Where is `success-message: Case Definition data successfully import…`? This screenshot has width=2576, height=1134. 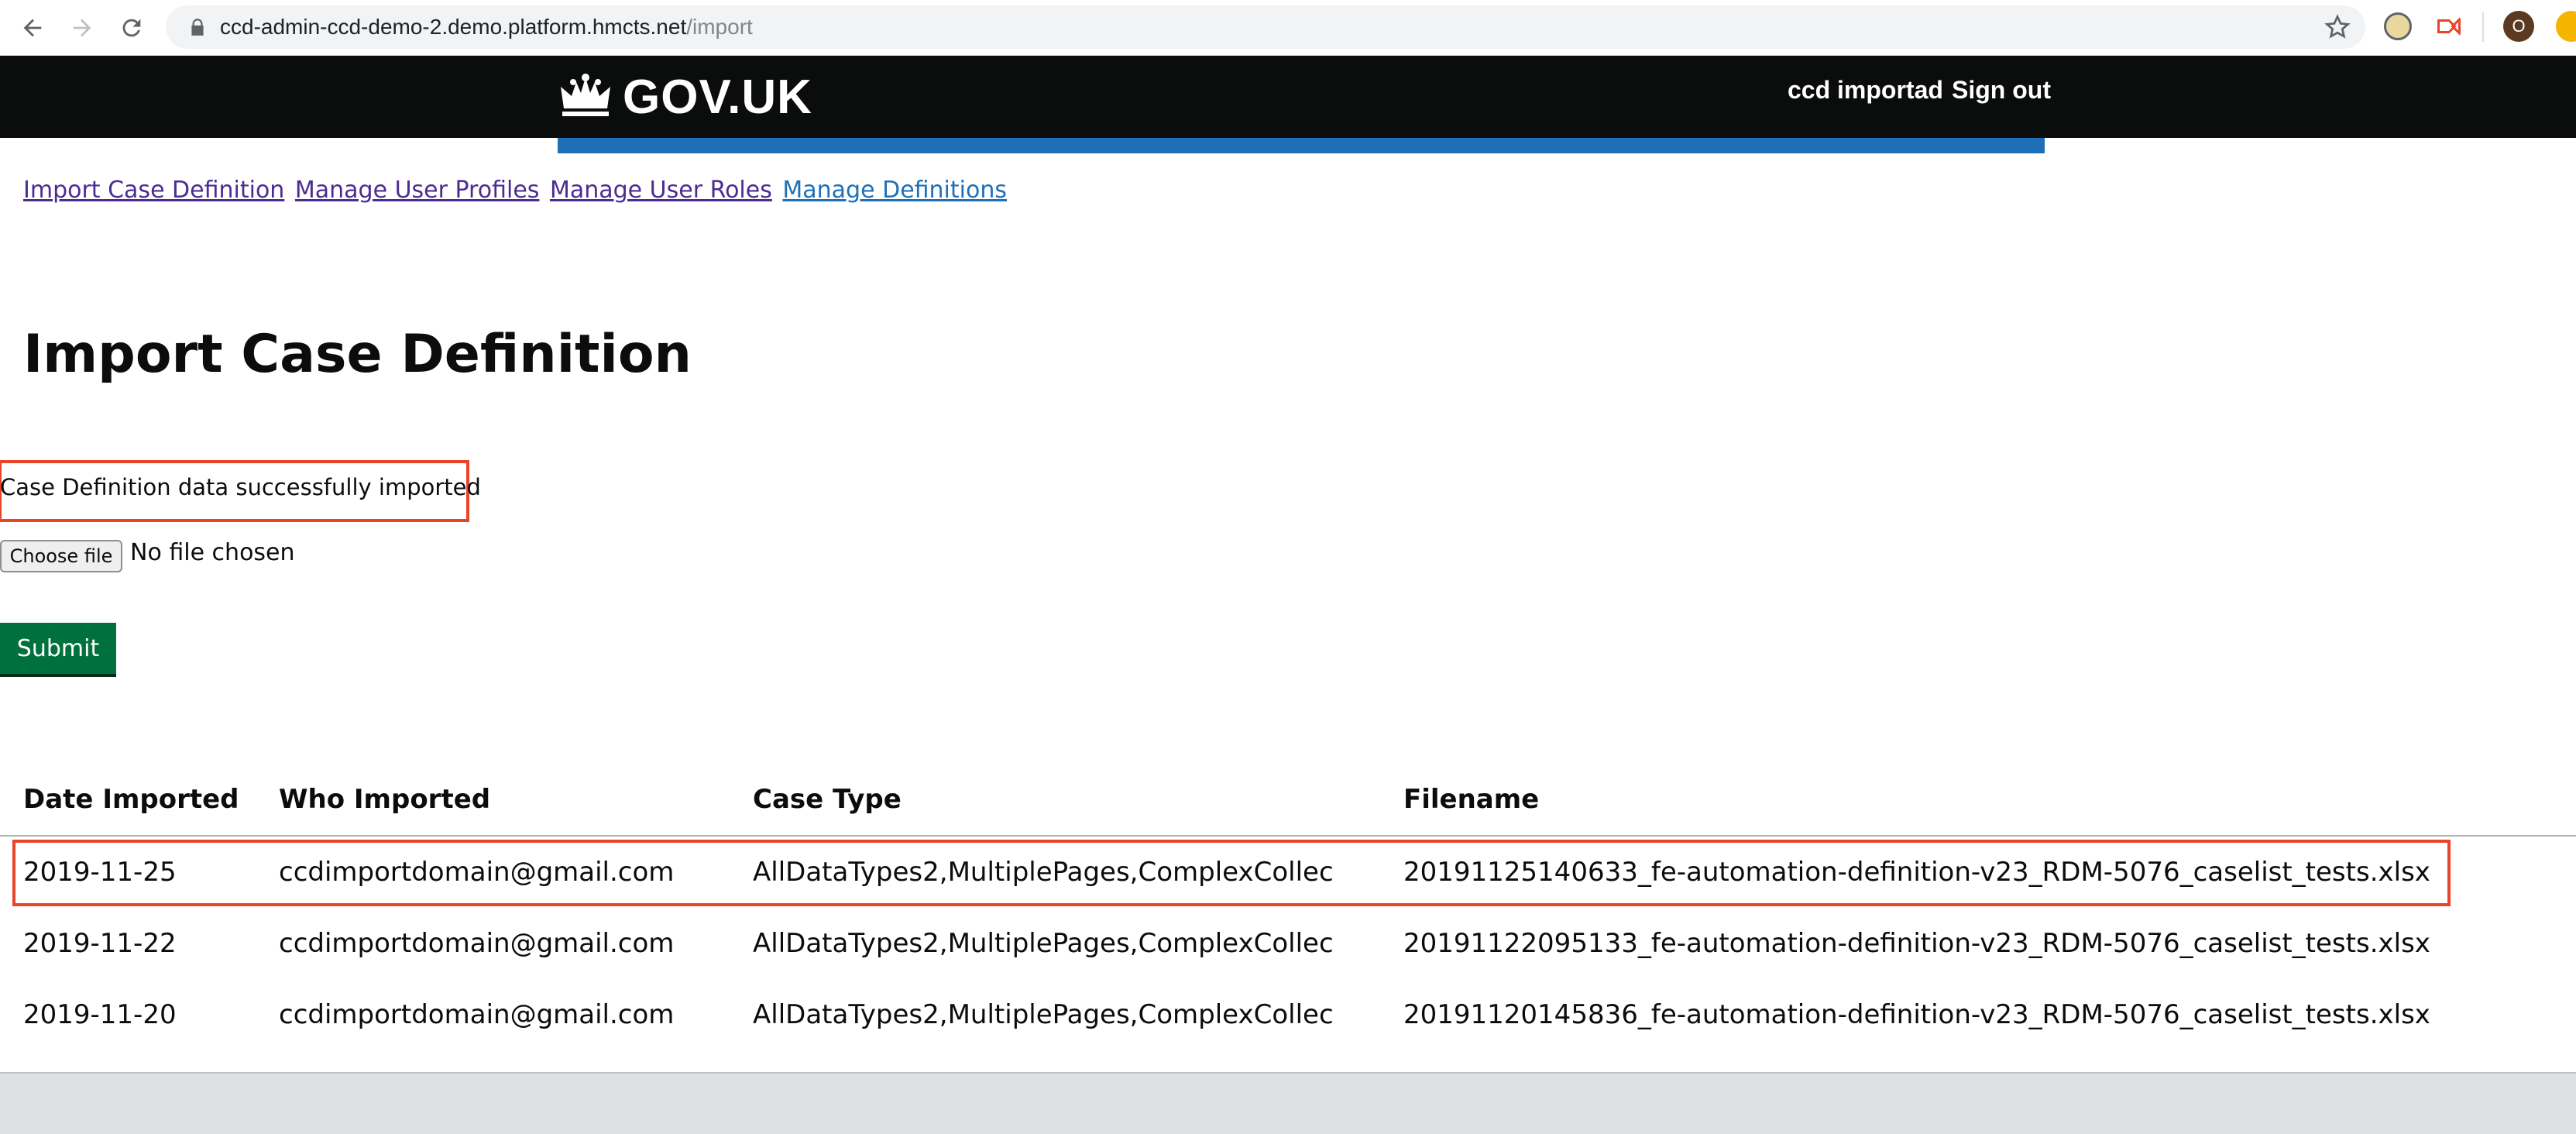
success-message: Case Definition data successfully import… is located at coordinates (240, 487).